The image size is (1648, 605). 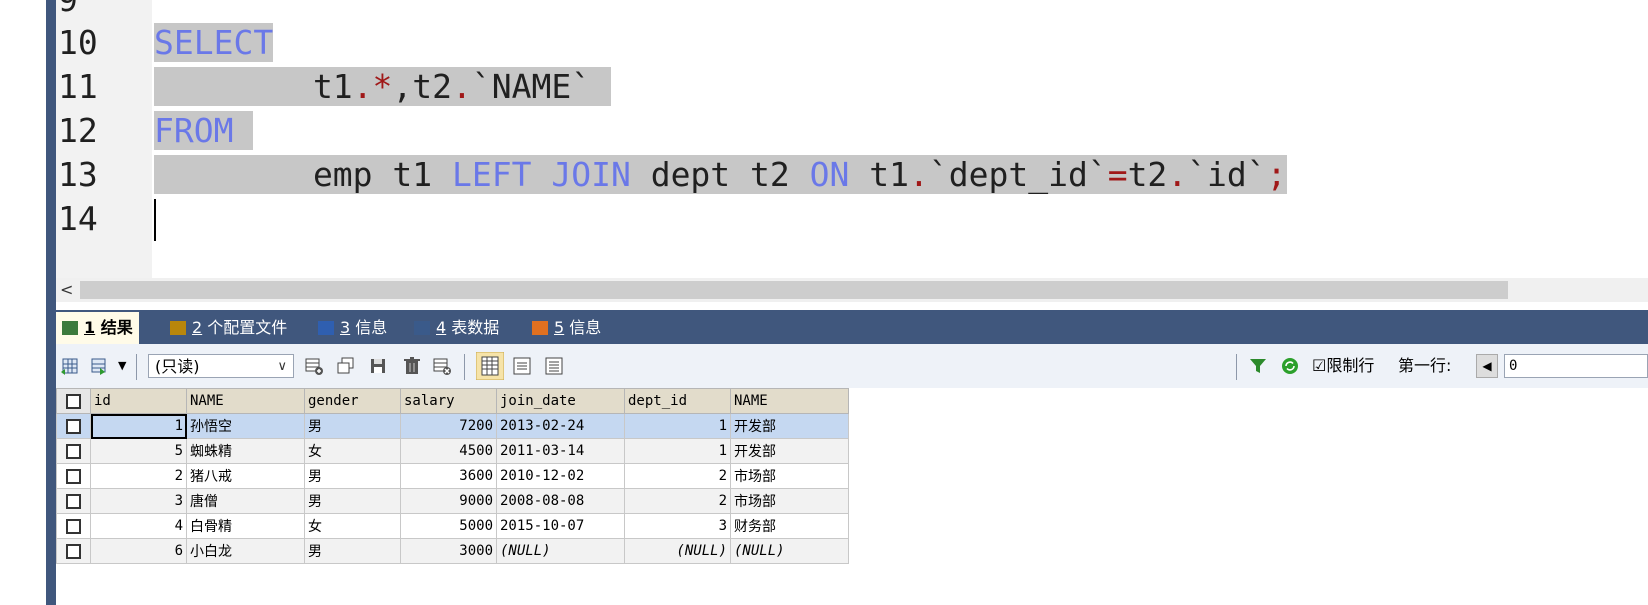 I want to click on table-cell: 3600, so click(x=448, y=476).